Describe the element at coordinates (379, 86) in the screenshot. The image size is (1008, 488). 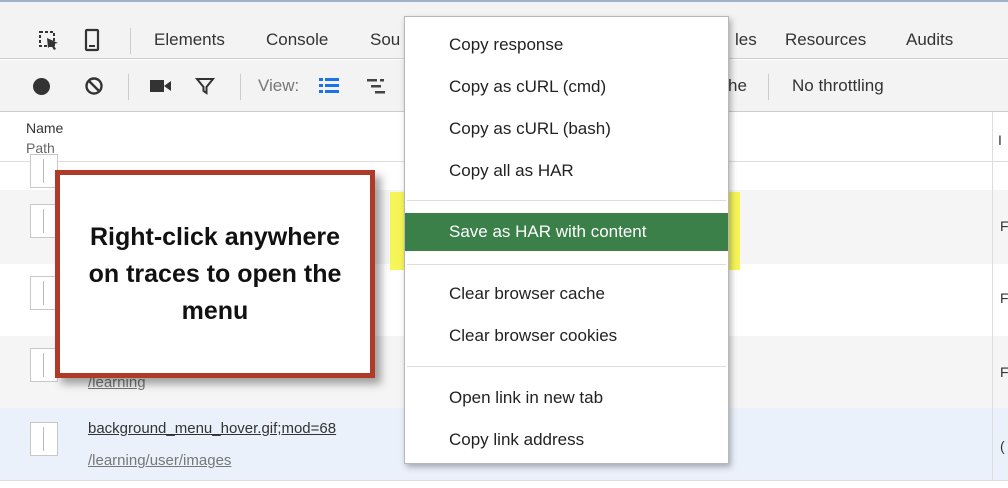
I see `waterfall-view-icon` at that location.